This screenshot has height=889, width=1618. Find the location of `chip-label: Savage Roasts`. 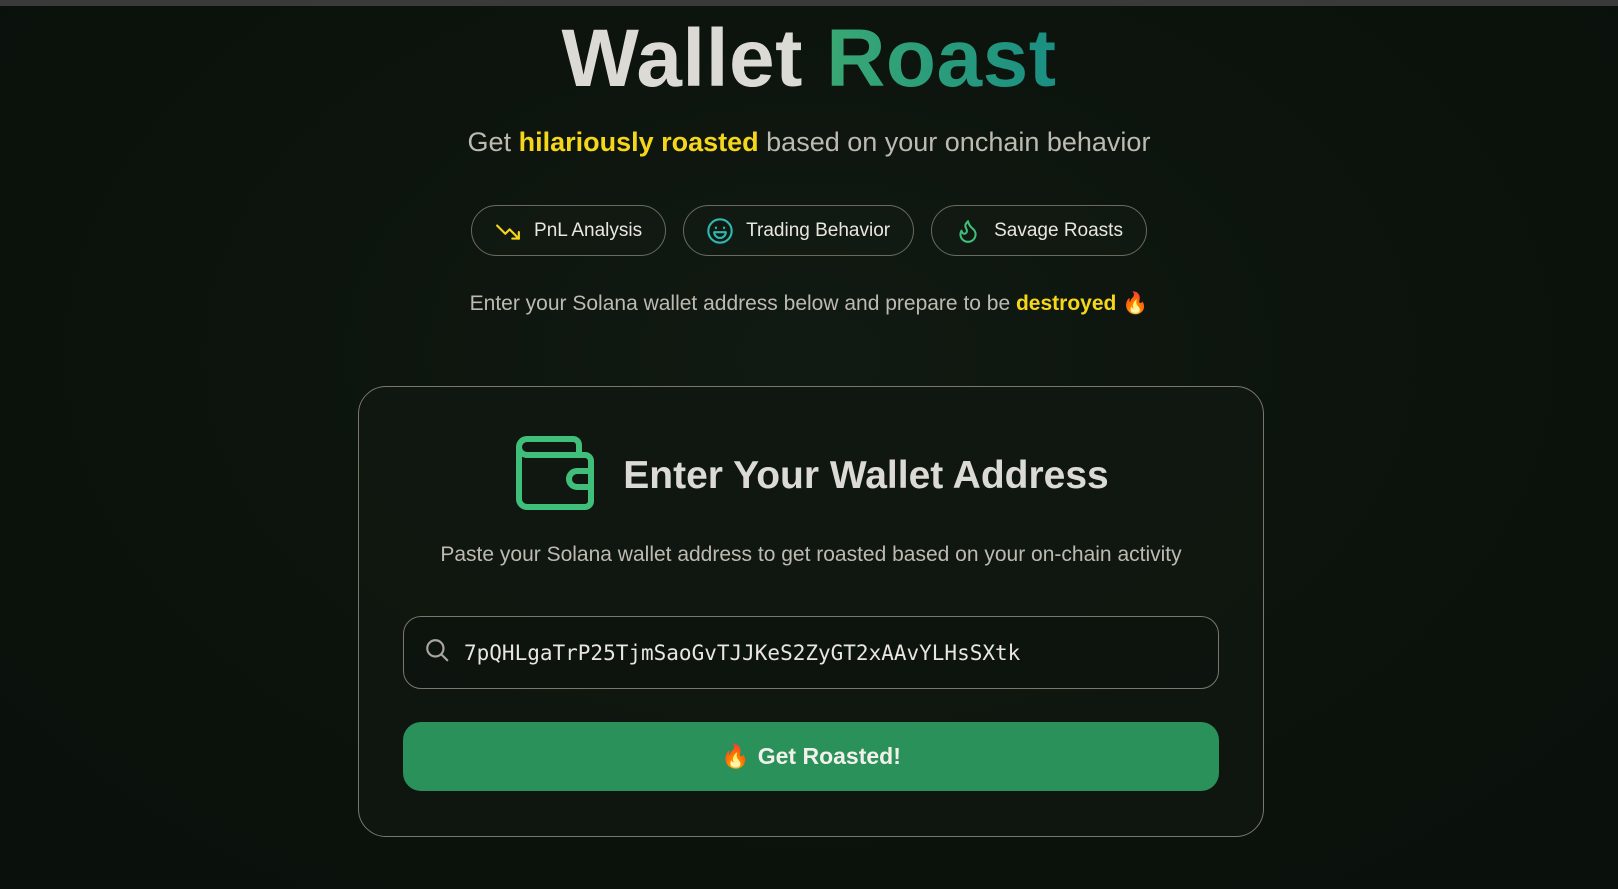

chip-label: Savage Roasts is located at coordinates (1058, 230).